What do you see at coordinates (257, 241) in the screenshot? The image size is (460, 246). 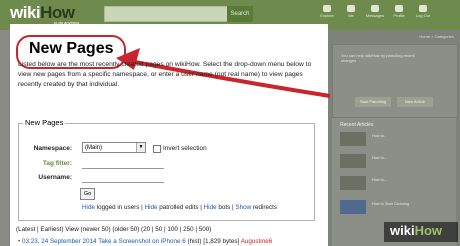 I see `entry-user-link: Augustine6` at bounding box center [257, 241].